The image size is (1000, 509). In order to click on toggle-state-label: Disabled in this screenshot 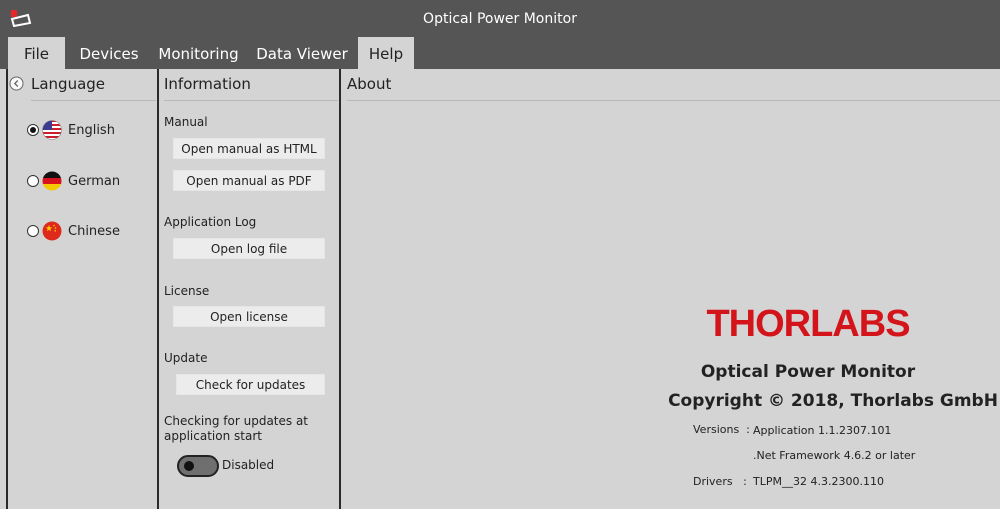, I will do `click(248, 465)`.